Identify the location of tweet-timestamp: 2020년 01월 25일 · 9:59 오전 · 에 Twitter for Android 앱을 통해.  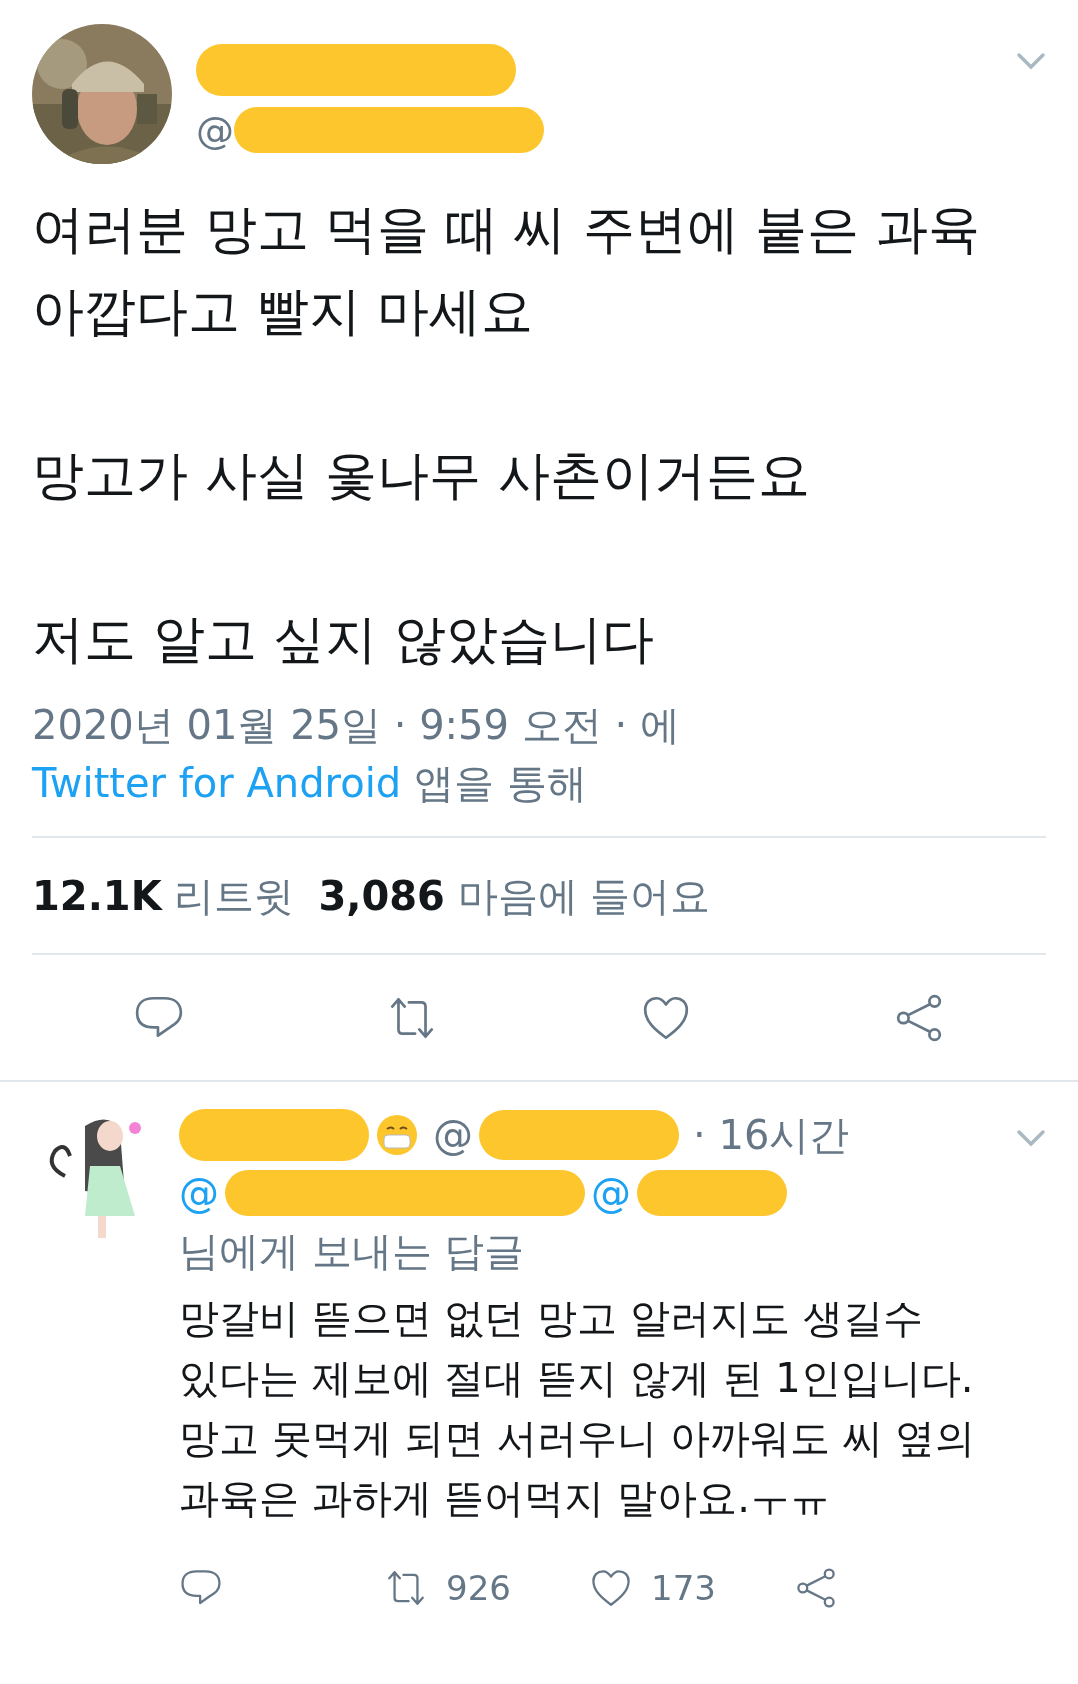
(356, 754).